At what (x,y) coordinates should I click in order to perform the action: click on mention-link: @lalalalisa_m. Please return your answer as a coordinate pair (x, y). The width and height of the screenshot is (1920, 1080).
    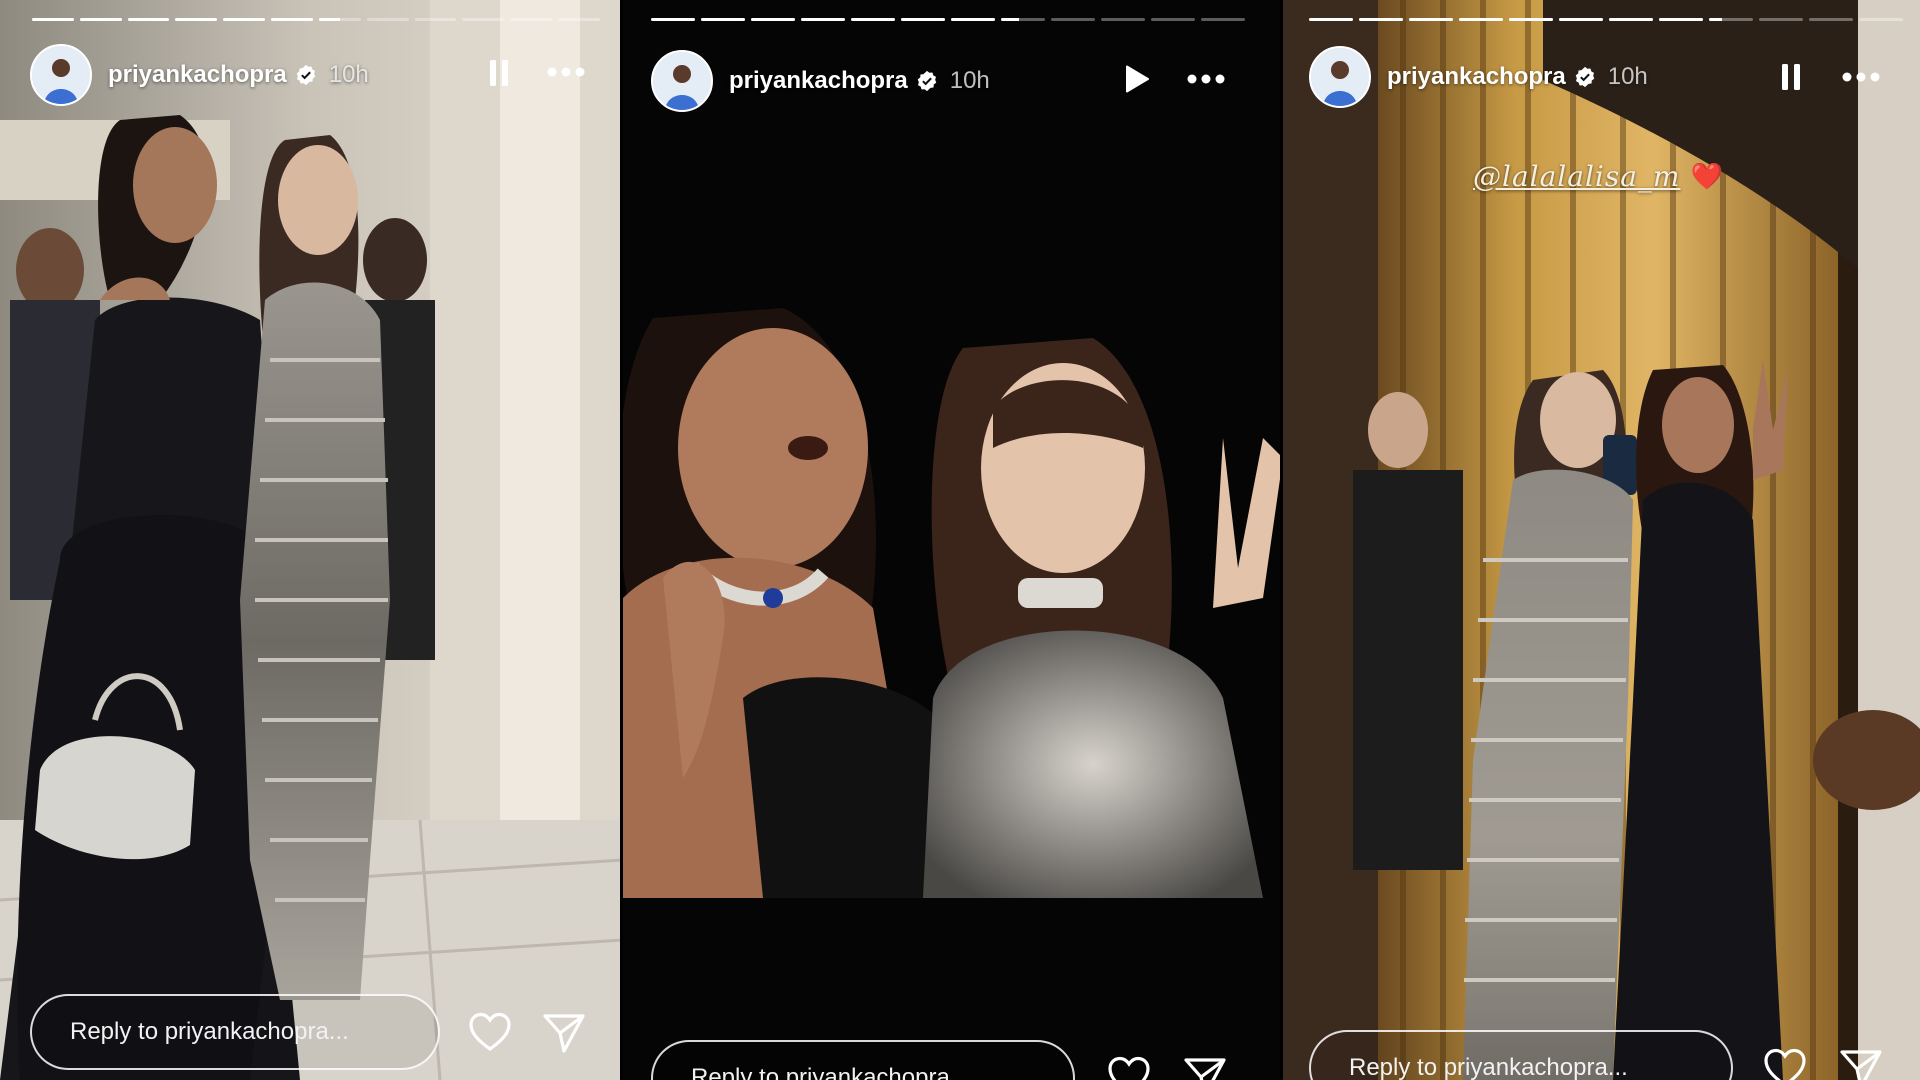
    Looking at the image, I should click on (1576, 176).